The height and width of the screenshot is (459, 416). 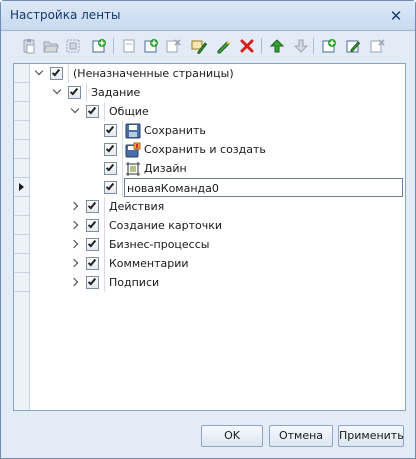 What do you see at coordinates (254, 282) in the screenshot?
I see `node-cell: Подписи` at bounding box center [254, 282].